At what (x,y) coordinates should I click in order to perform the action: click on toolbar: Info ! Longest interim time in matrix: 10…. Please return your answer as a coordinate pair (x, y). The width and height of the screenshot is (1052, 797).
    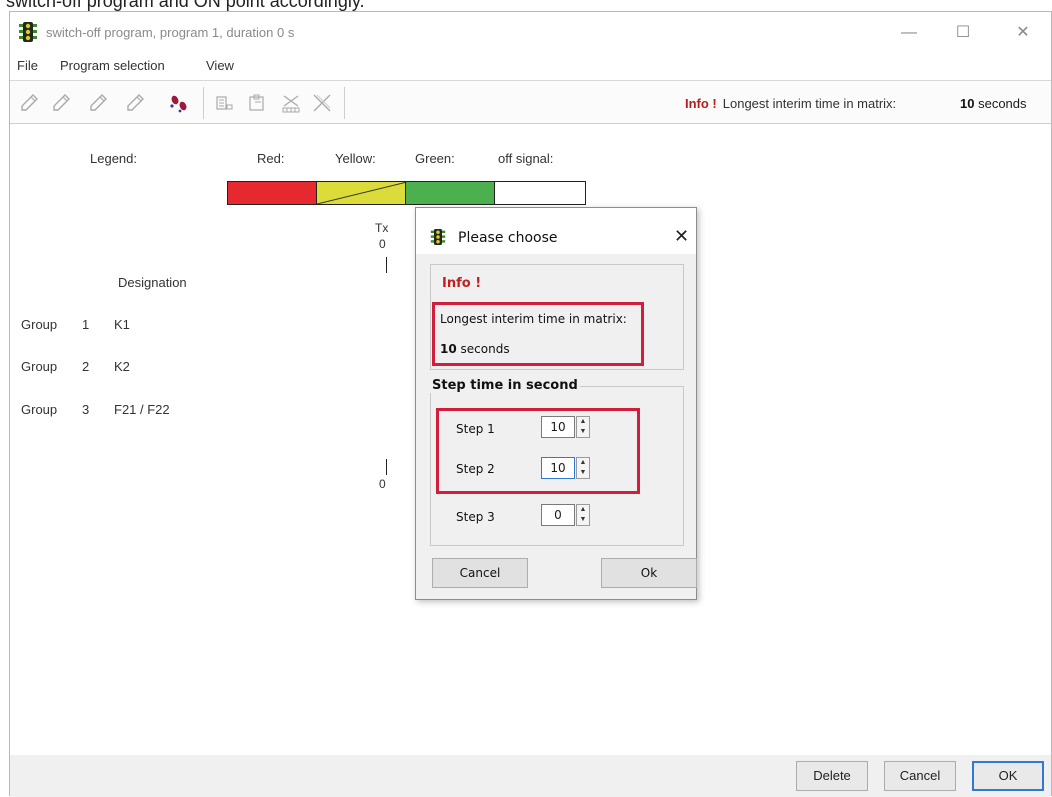
    Looking at the image, I should click on (530, 102).